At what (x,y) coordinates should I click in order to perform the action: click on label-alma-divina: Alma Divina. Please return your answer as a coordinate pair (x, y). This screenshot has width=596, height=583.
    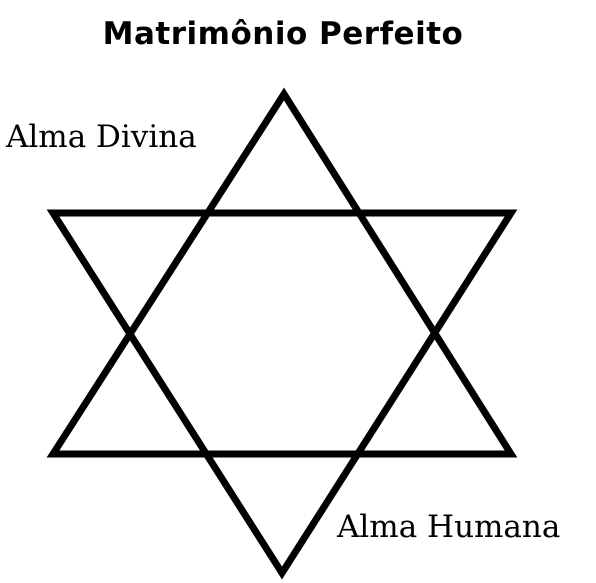
    Looking at the image, I should click on (101, 137).